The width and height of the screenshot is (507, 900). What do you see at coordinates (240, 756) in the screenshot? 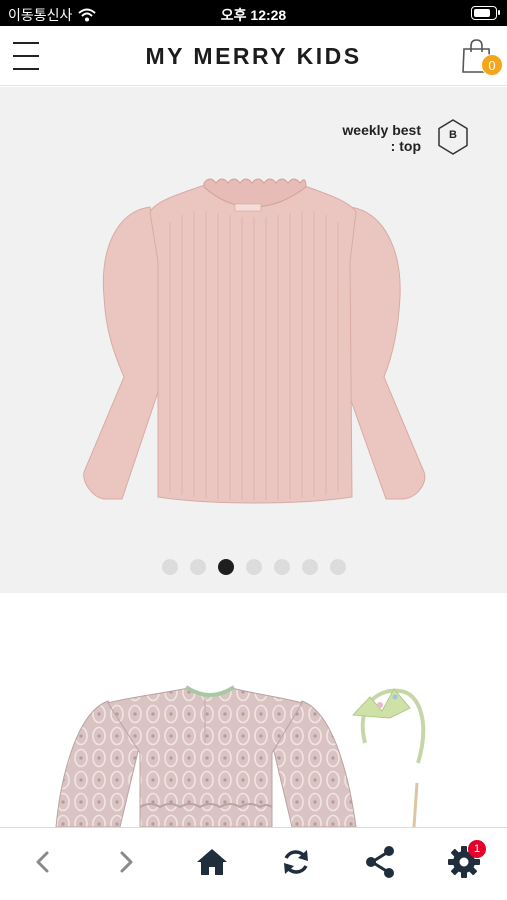
I see `product-image-patterned-dress` at bounding box center [240, 756].